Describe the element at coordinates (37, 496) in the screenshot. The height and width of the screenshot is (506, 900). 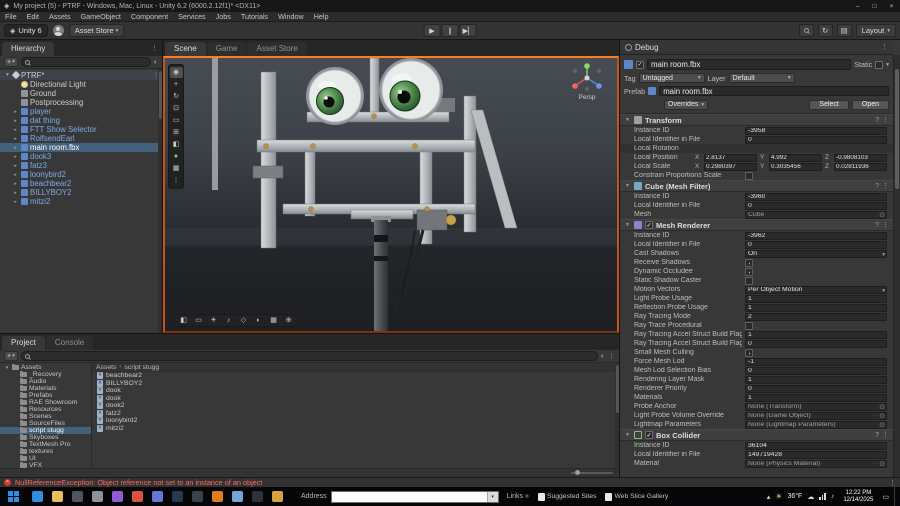
I see `edge-browser-icon` at that location.